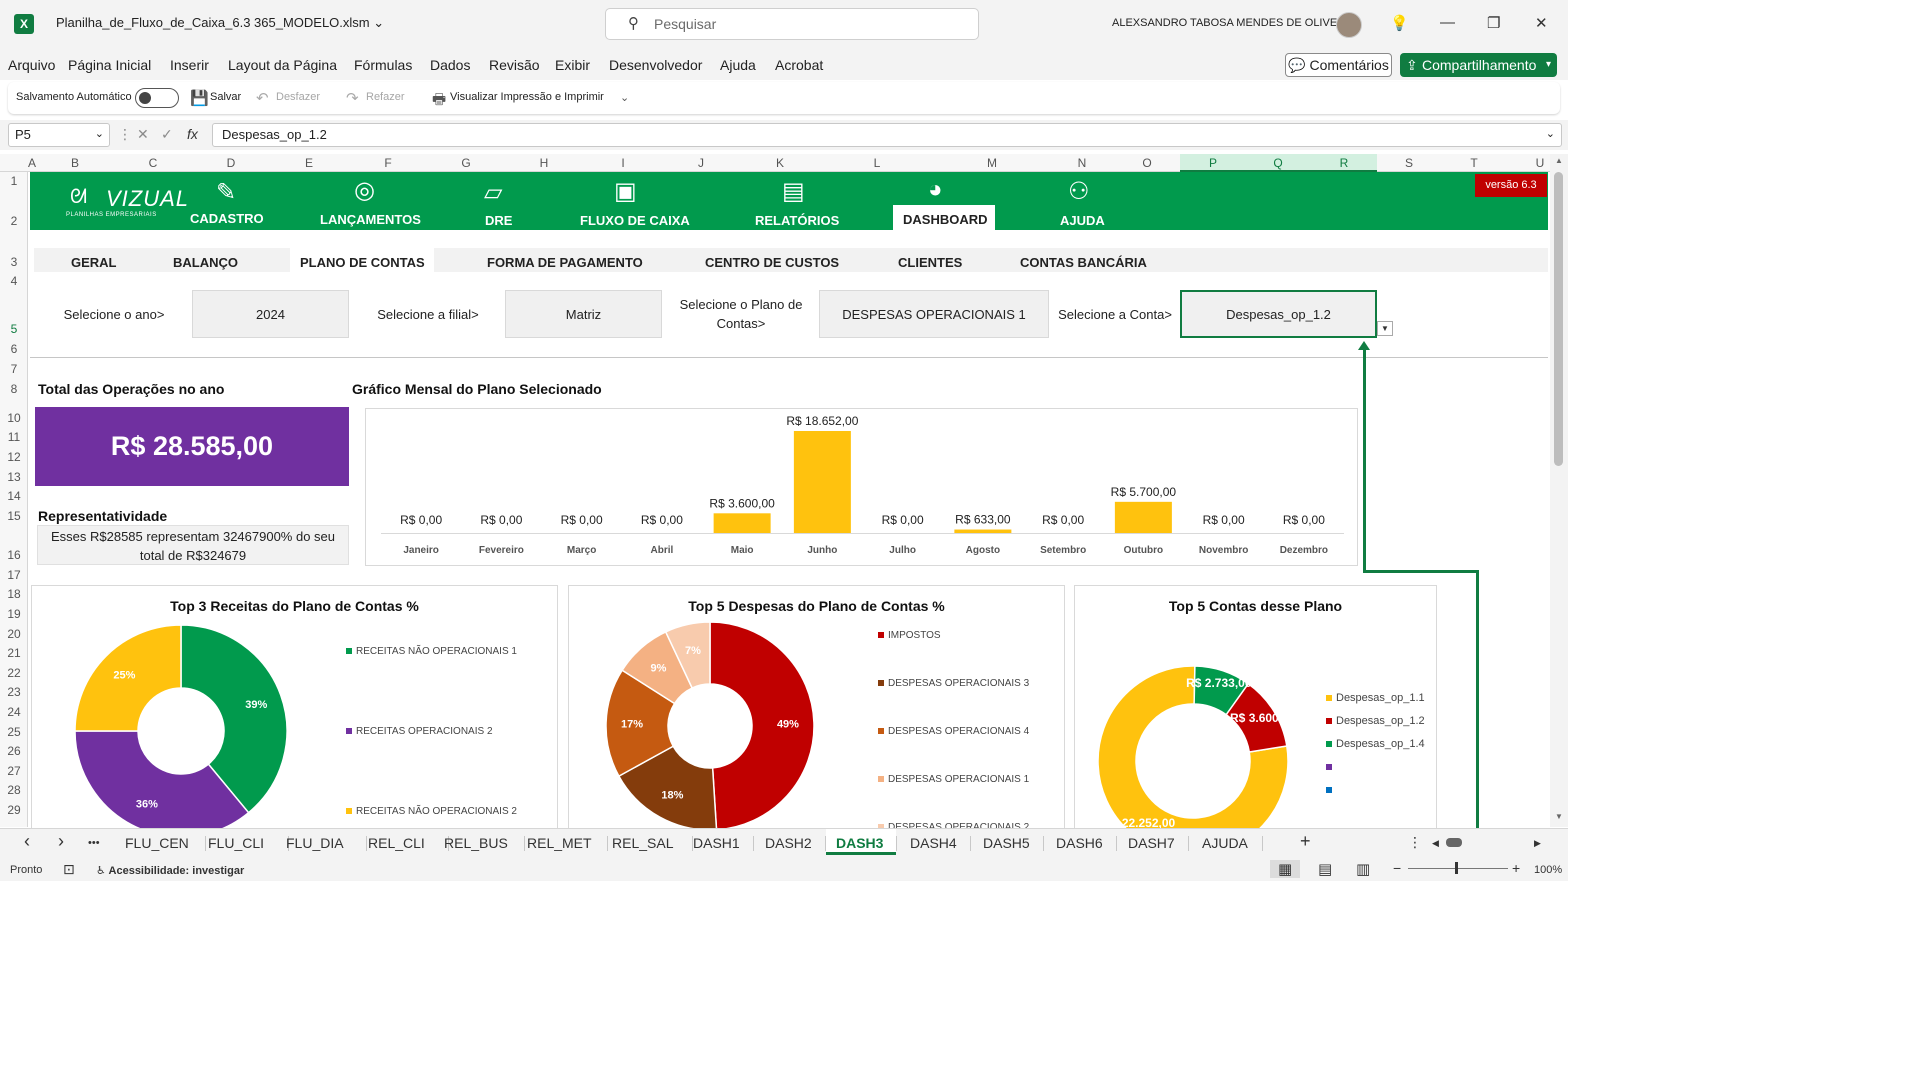  What do you see at coordinates (701, 163) in the screenshot?
I see `column-header: J` at bounding box center [701, 163].